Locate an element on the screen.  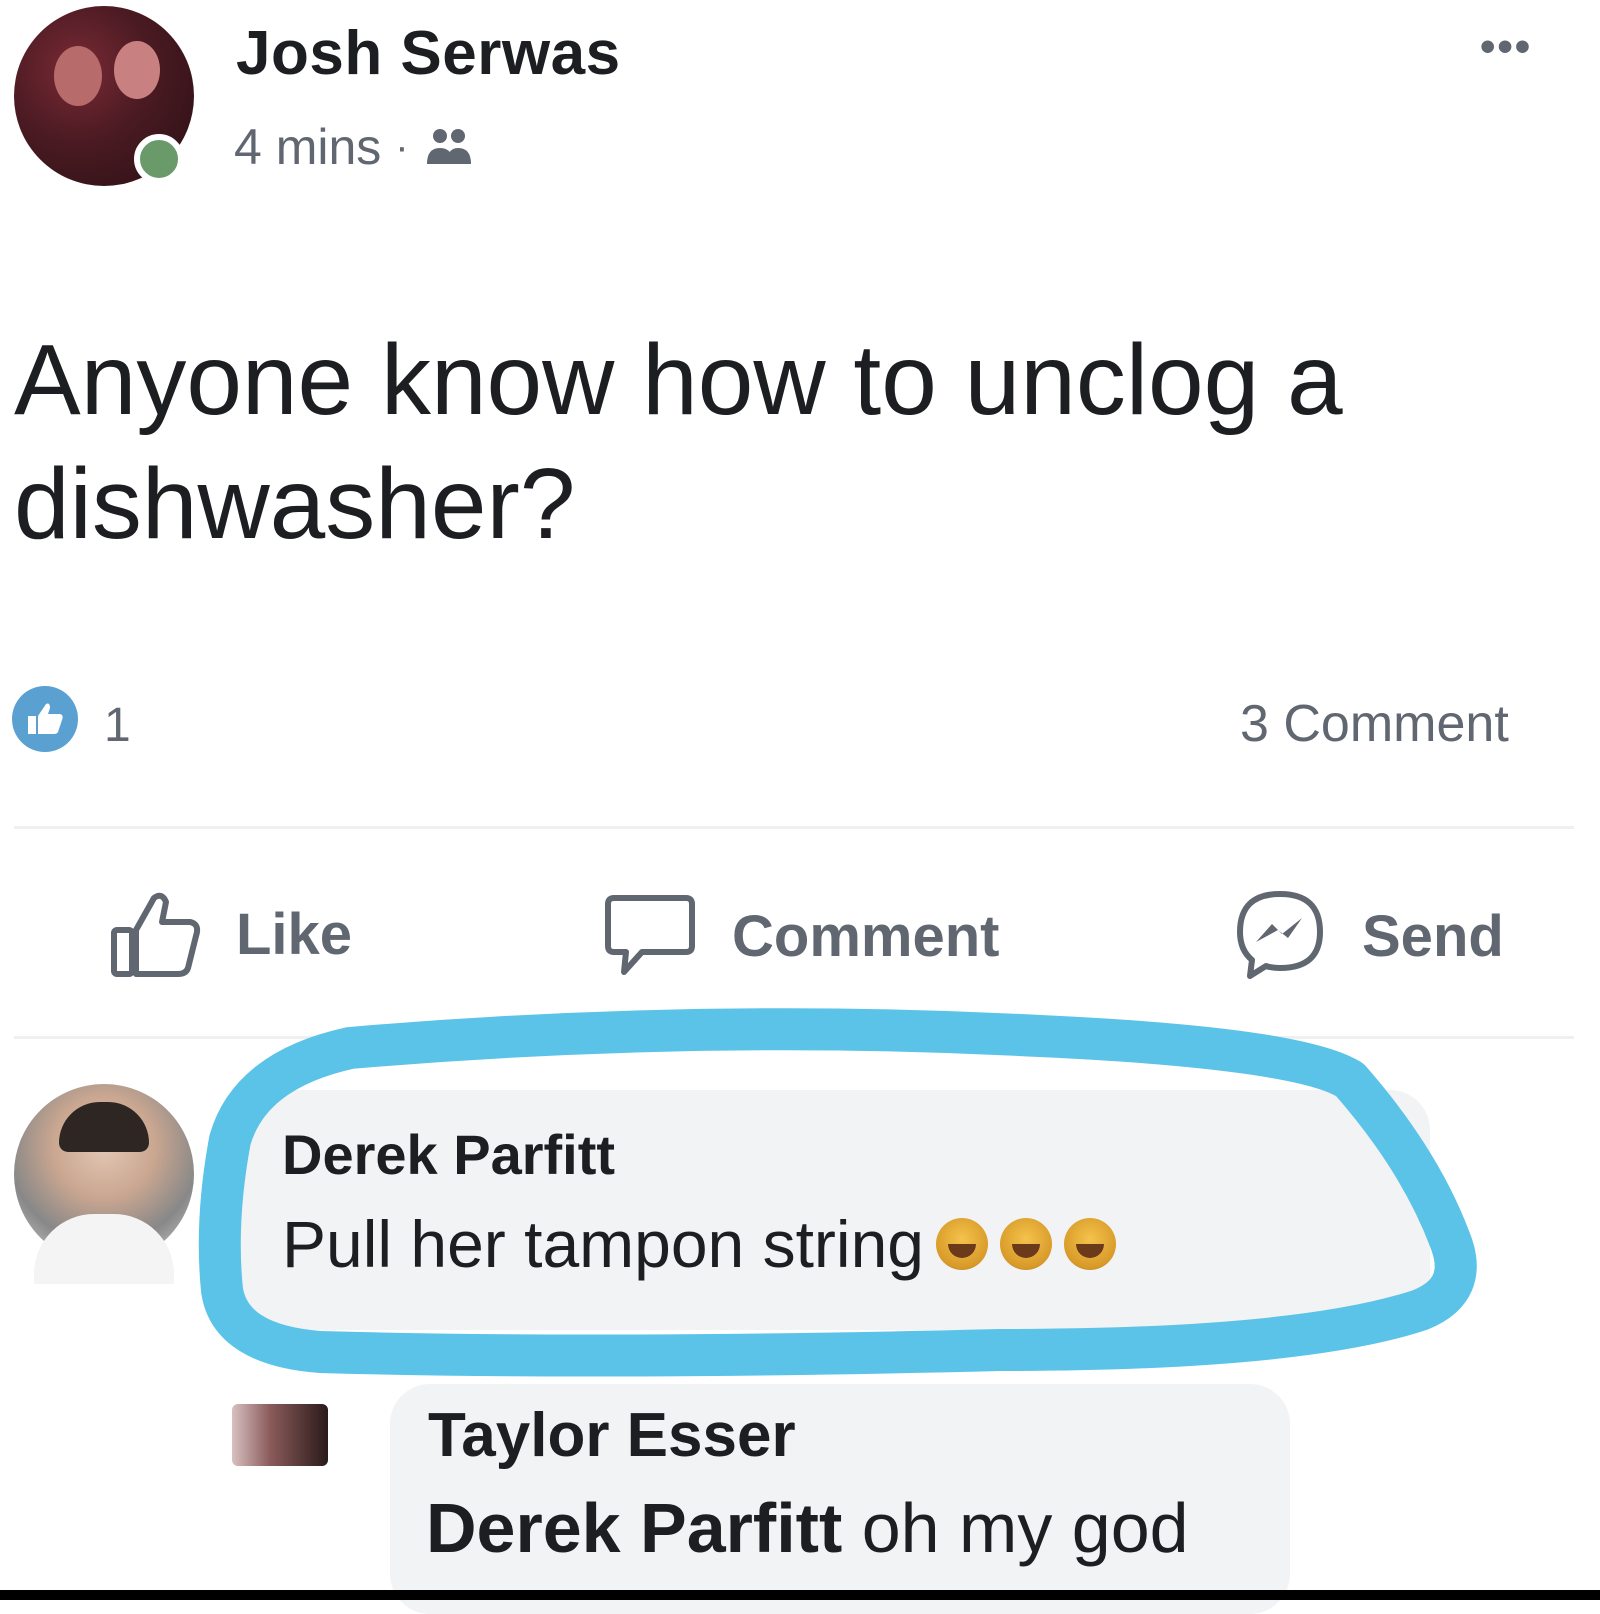
comment-count: 3 Comment is located at coordinates (1374, 724).